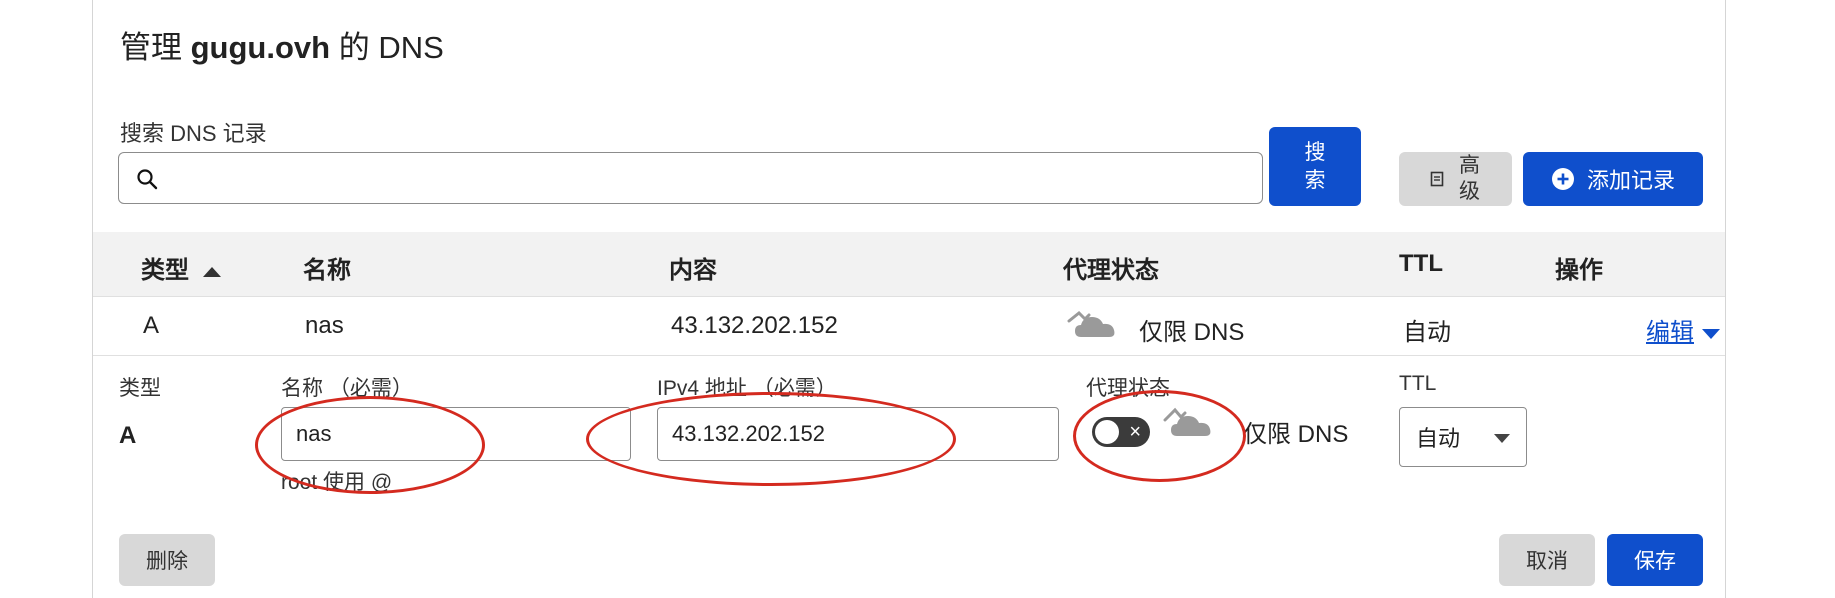  Describe the element at coordinates (1463, 437) in the screenshot. I see `ttl-select: 自动` at that location.